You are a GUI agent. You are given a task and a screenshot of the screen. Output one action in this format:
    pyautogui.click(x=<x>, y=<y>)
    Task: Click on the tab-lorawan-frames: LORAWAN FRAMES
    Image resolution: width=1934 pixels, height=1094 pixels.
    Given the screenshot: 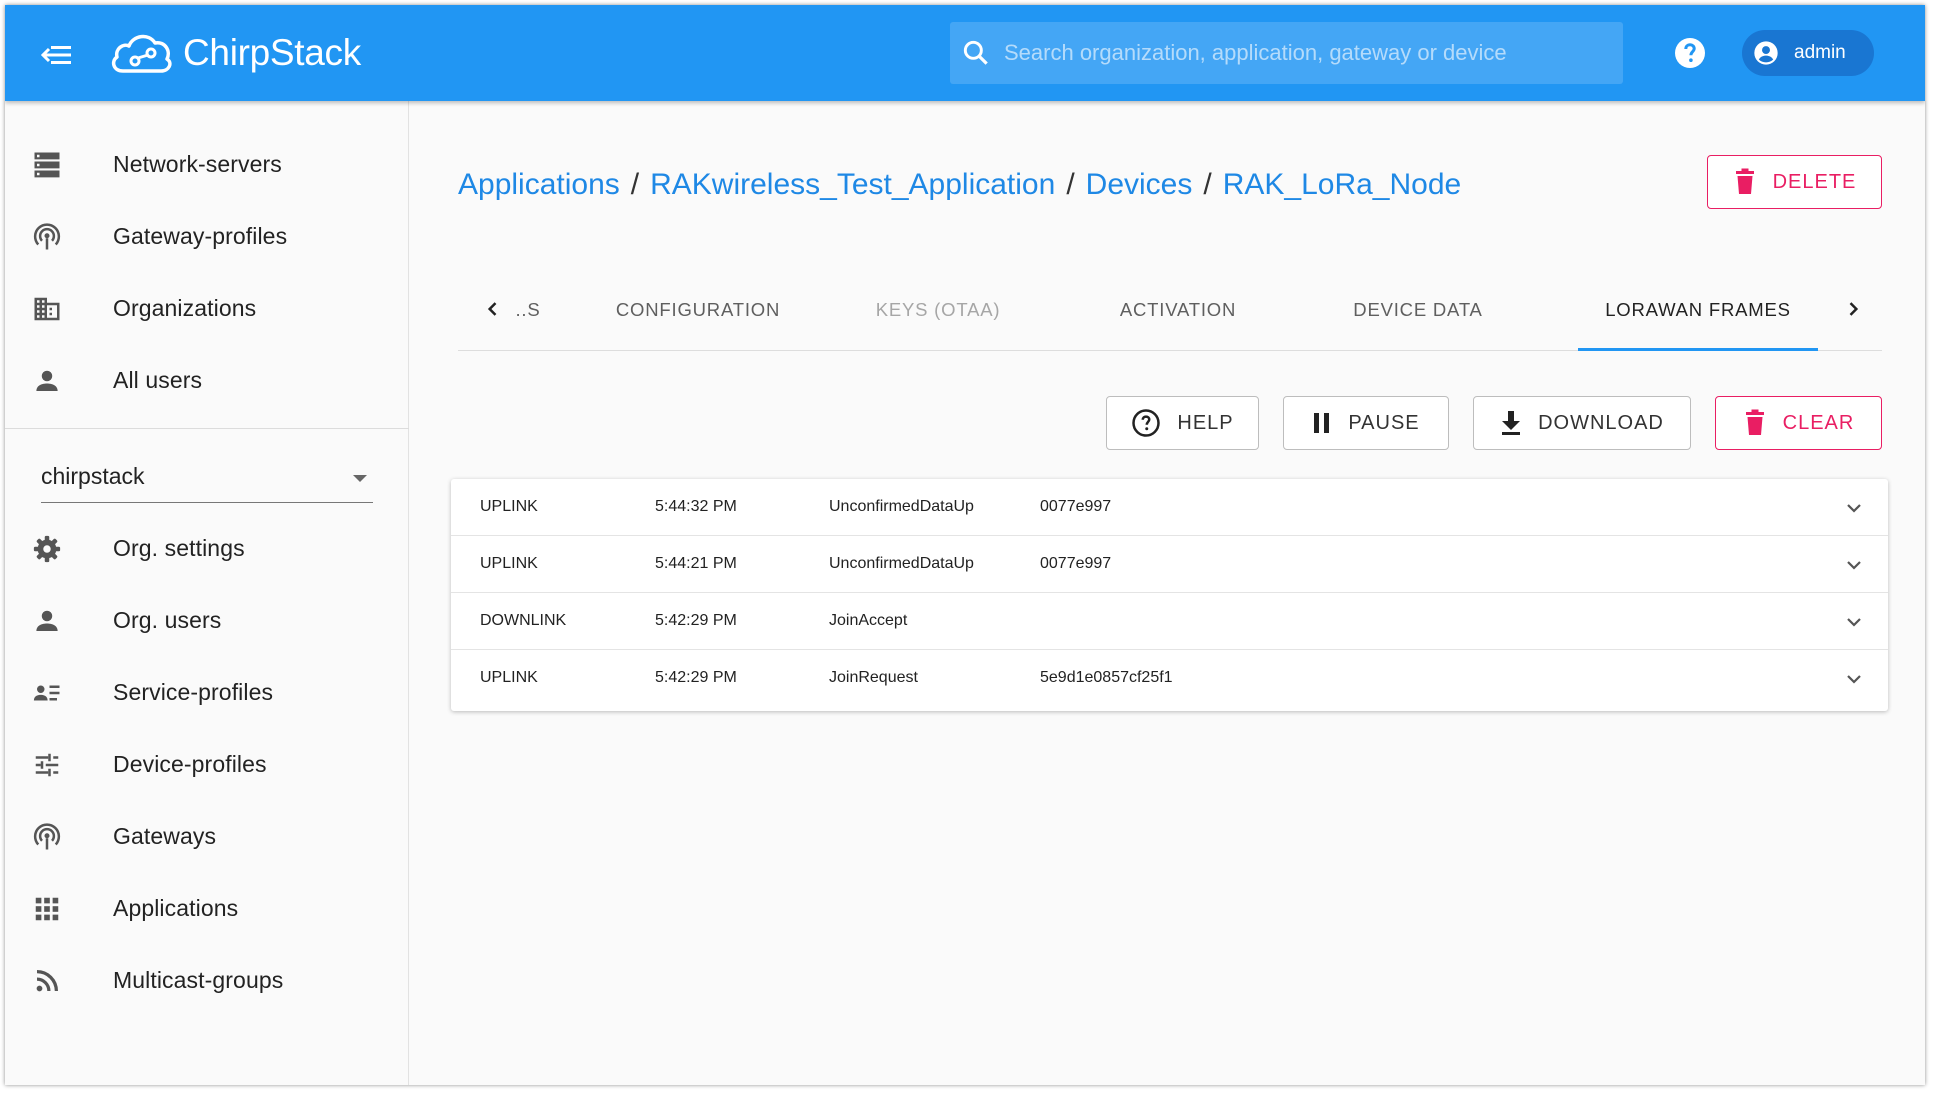 What is the action you would take?
    pyautogui.click(x=1698, y=310)
    